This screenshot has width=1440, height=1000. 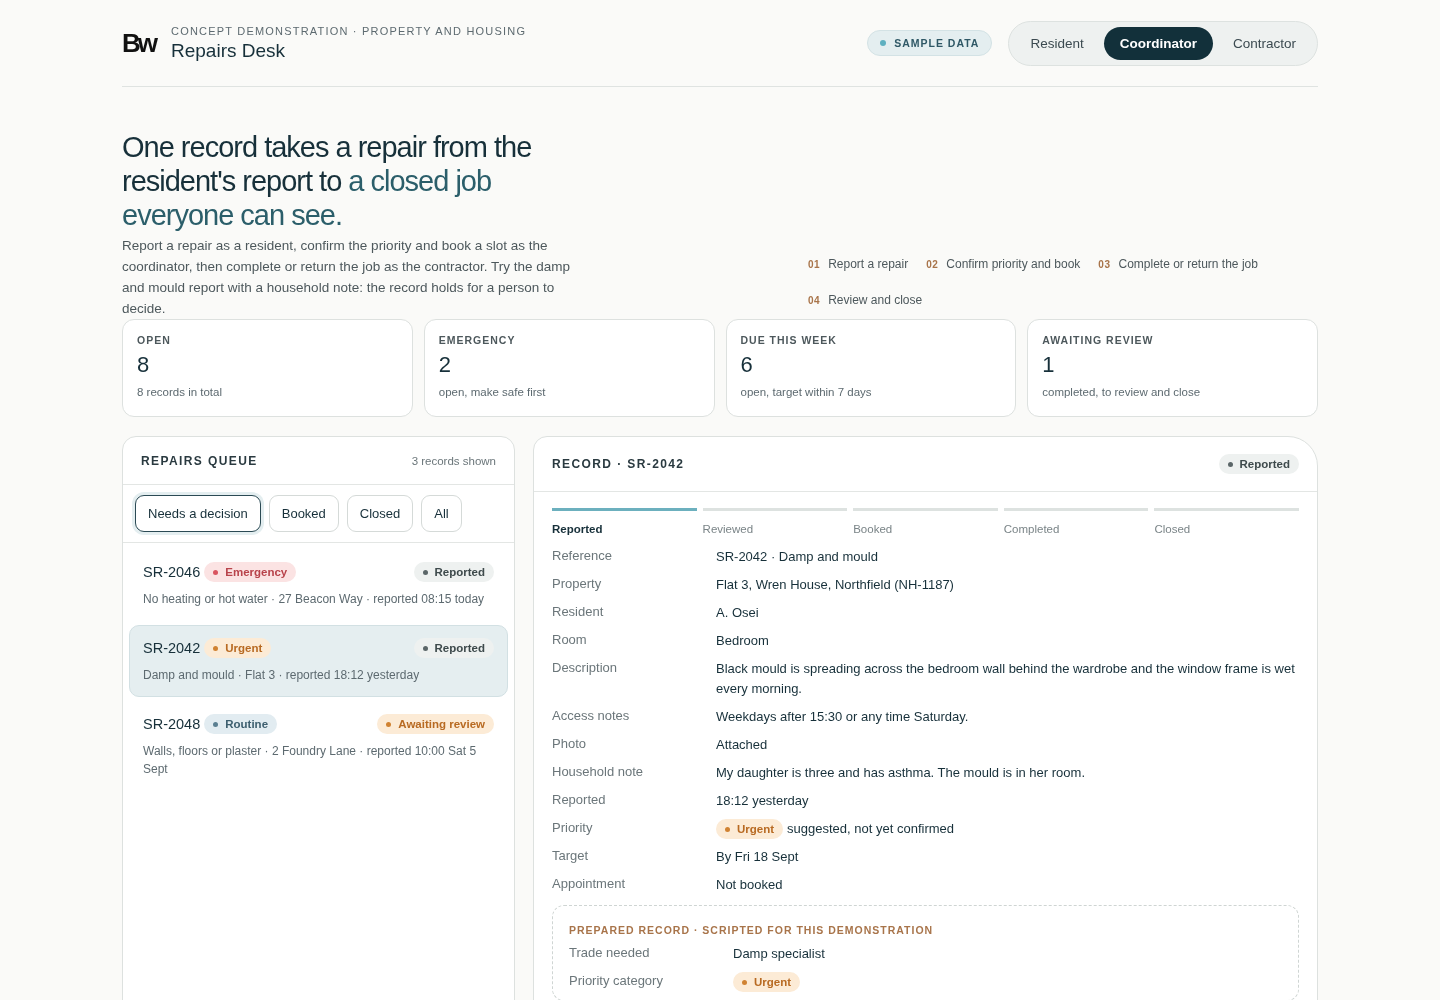 What do you see at coordinates (172, 572) in the screenshot?
I see `record-reference: SR-2046` at bounding box center [172, 572].